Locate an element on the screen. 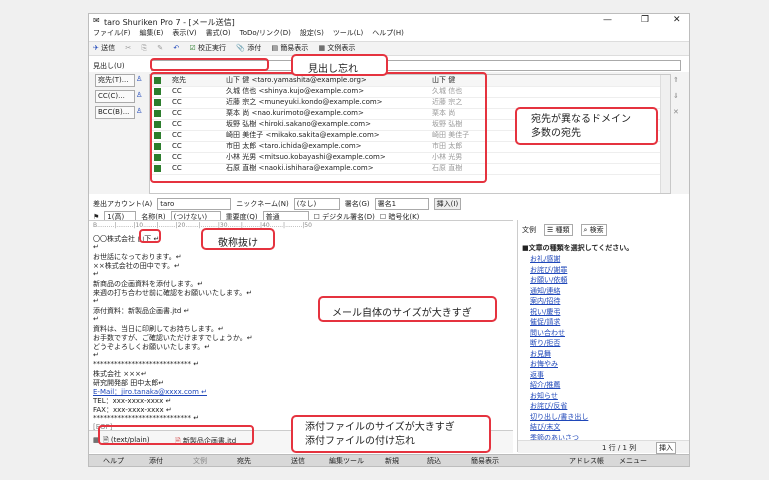 This screenshot has height=480, width=769. list-item: 問い合わせ is located at coordinates (559, 333).